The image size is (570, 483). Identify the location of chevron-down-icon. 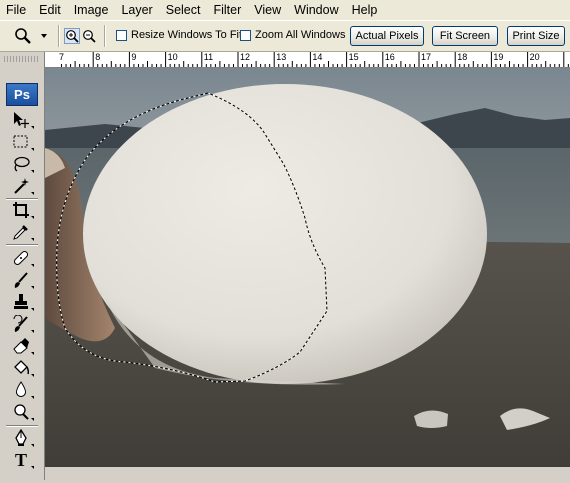
(44, 36).